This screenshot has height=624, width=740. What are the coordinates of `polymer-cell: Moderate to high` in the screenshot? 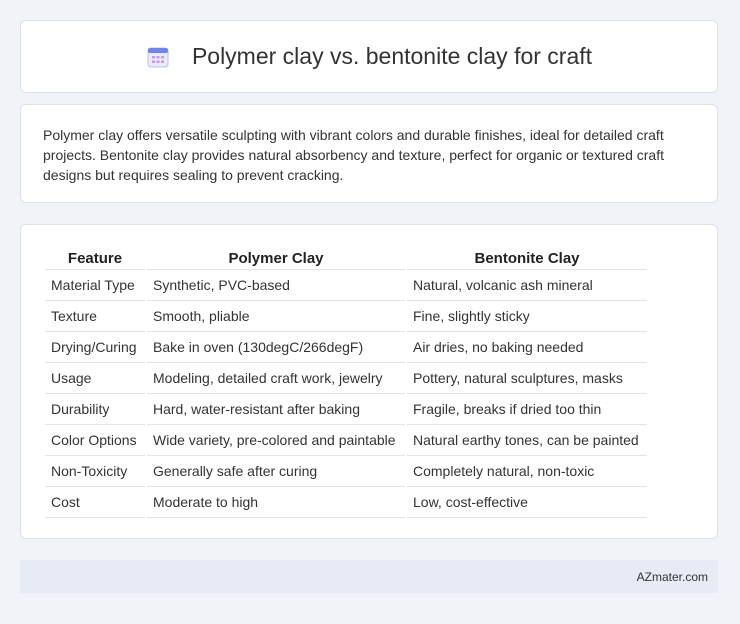 It's located at (276, 502).